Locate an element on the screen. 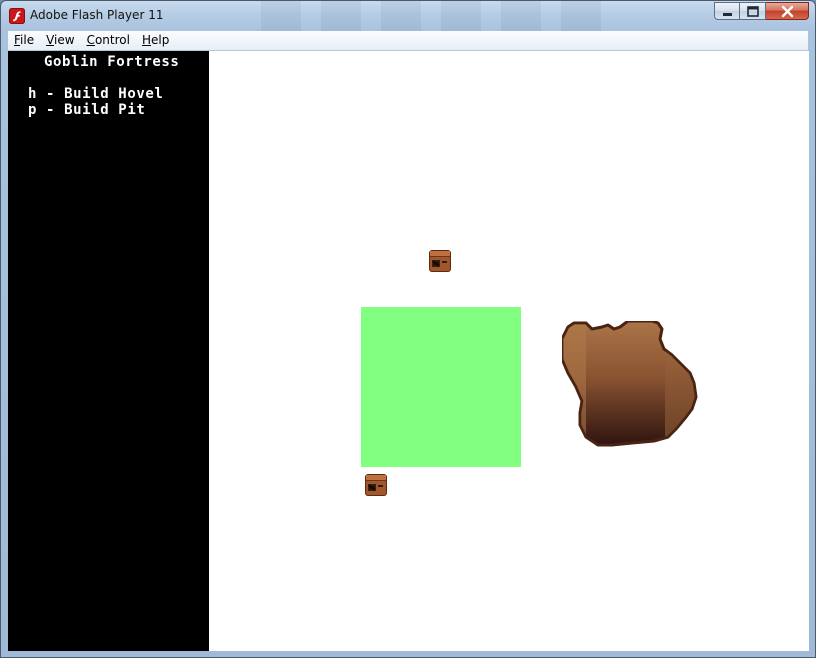 This screenshot has width=816, height=658. close-icon is located at coordinates (787, 11).